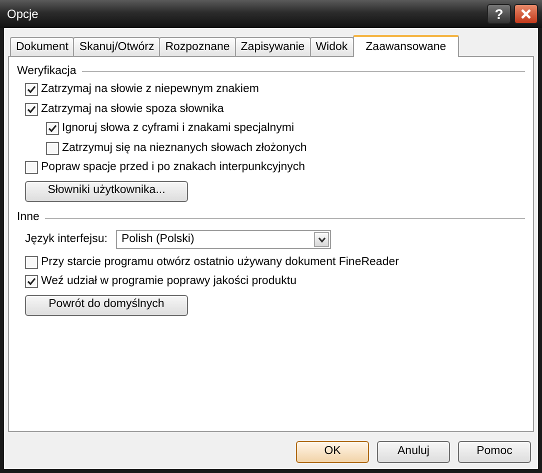  Describe the element at coordinates (150, 90) in the screenshot. I see `checkbox-label: Zatrzymaj na słowie z niepewnym znakiem` at that location.